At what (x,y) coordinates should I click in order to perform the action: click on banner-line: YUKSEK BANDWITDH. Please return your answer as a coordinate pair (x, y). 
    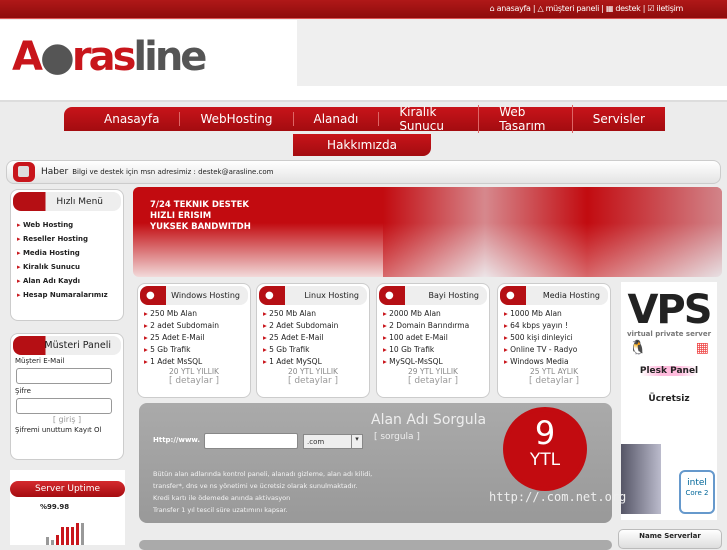
    Looking at the image, I should click on (200, 227).